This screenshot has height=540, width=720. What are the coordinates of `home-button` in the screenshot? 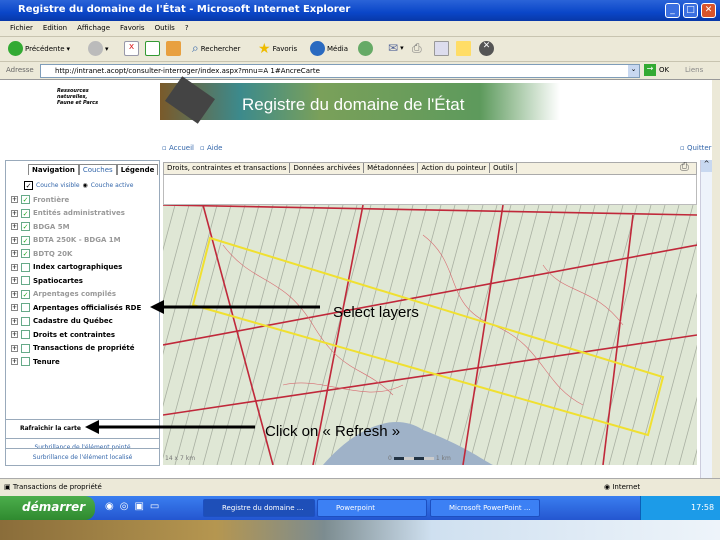 It's located at (173, 48).